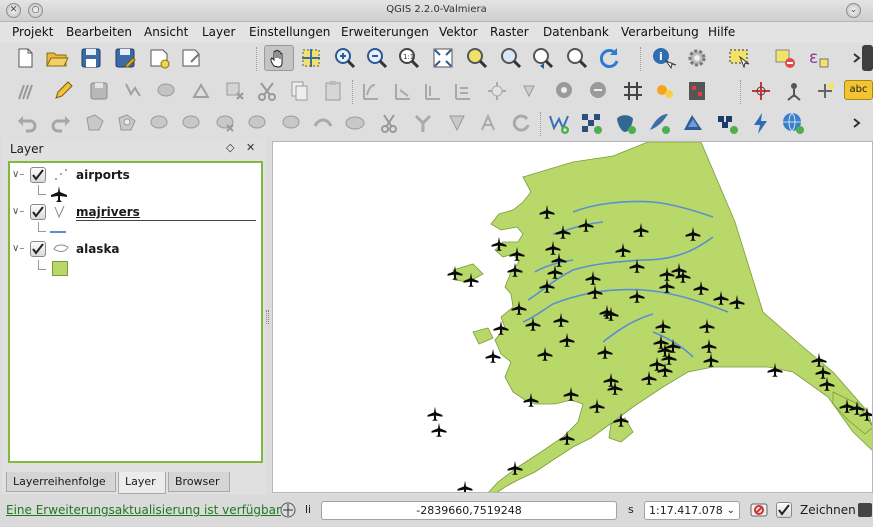 Image resolution: width=873 pixels, height=527 pixels. What do you see at coordinates (167, 91) in the screenshot?
I see `move-feature-icon` at bounding box center [167, 91].